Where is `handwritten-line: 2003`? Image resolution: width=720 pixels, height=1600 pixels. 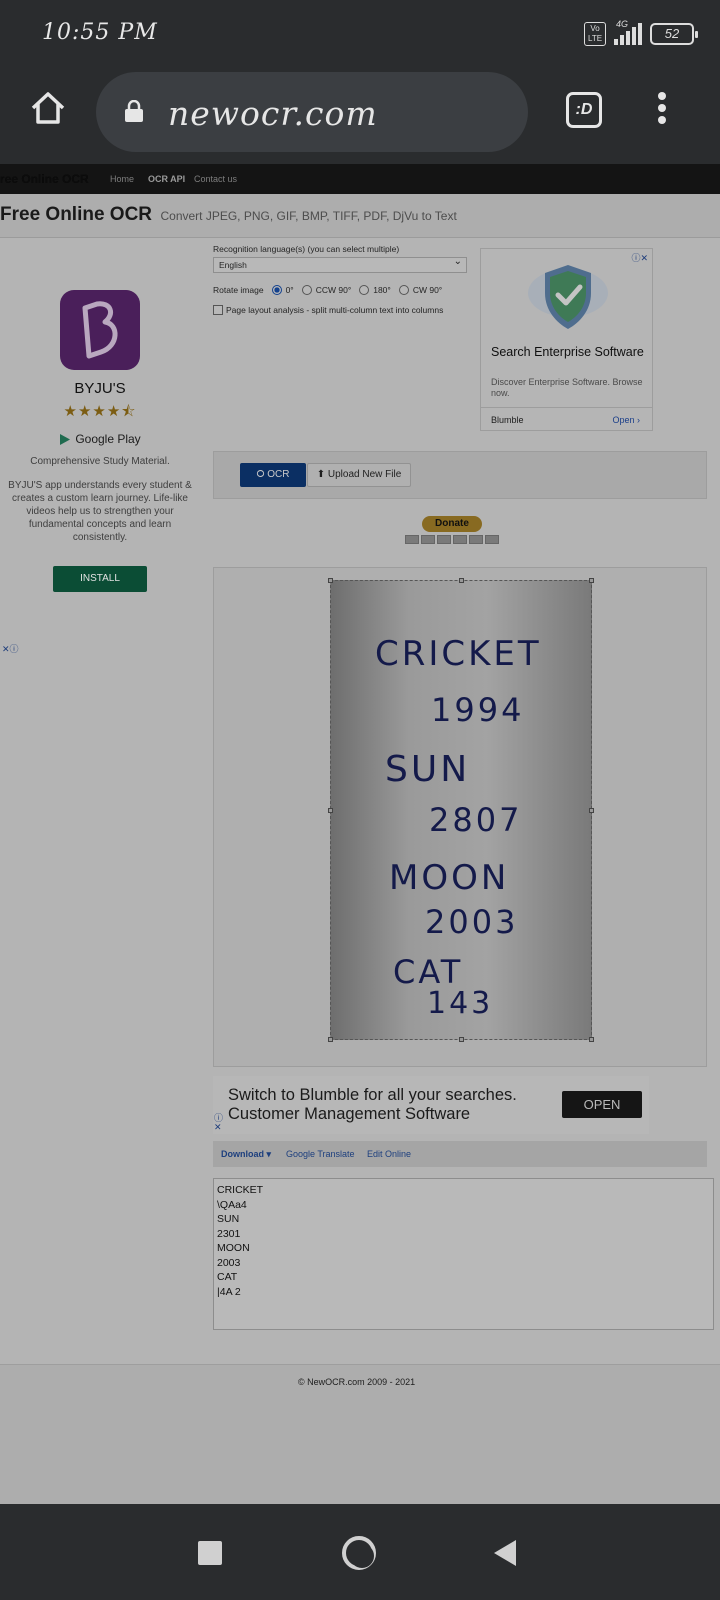
handwritten-line: 2003 is located at coordinates (471, 922).